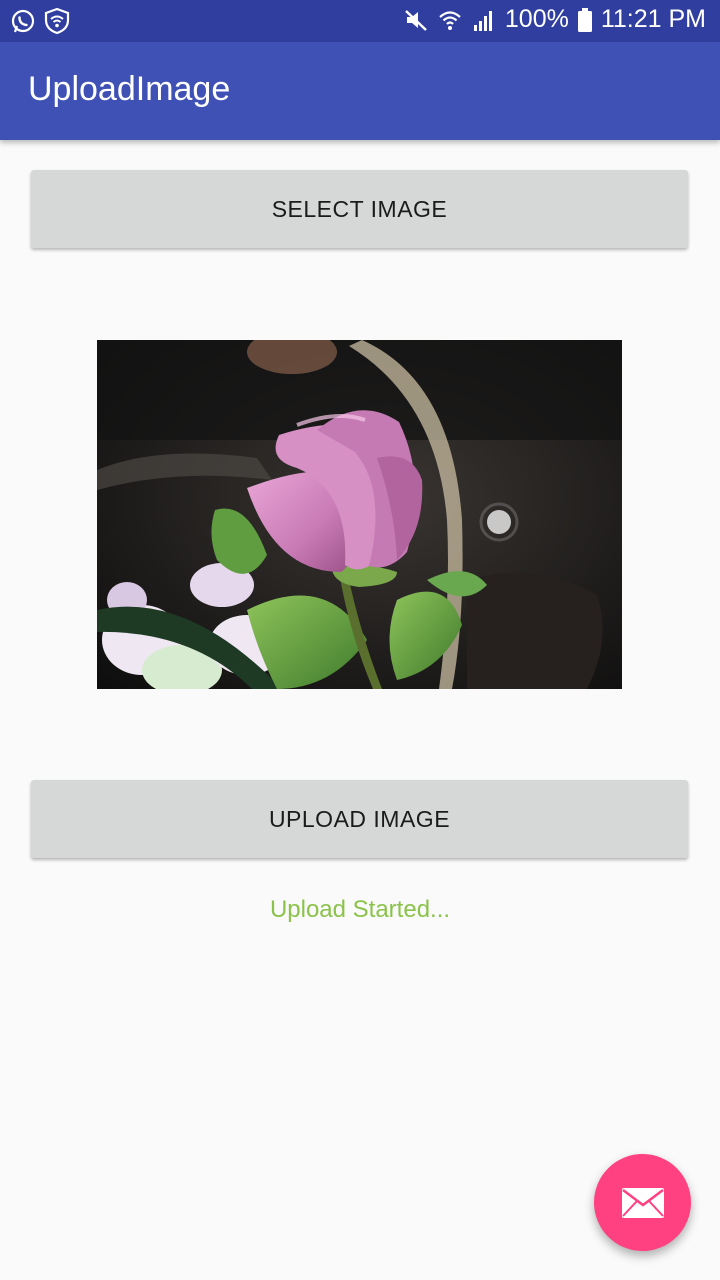 This screenshot has height=1280, width=720. I want to click on mail-icon, so click(642, 1202).